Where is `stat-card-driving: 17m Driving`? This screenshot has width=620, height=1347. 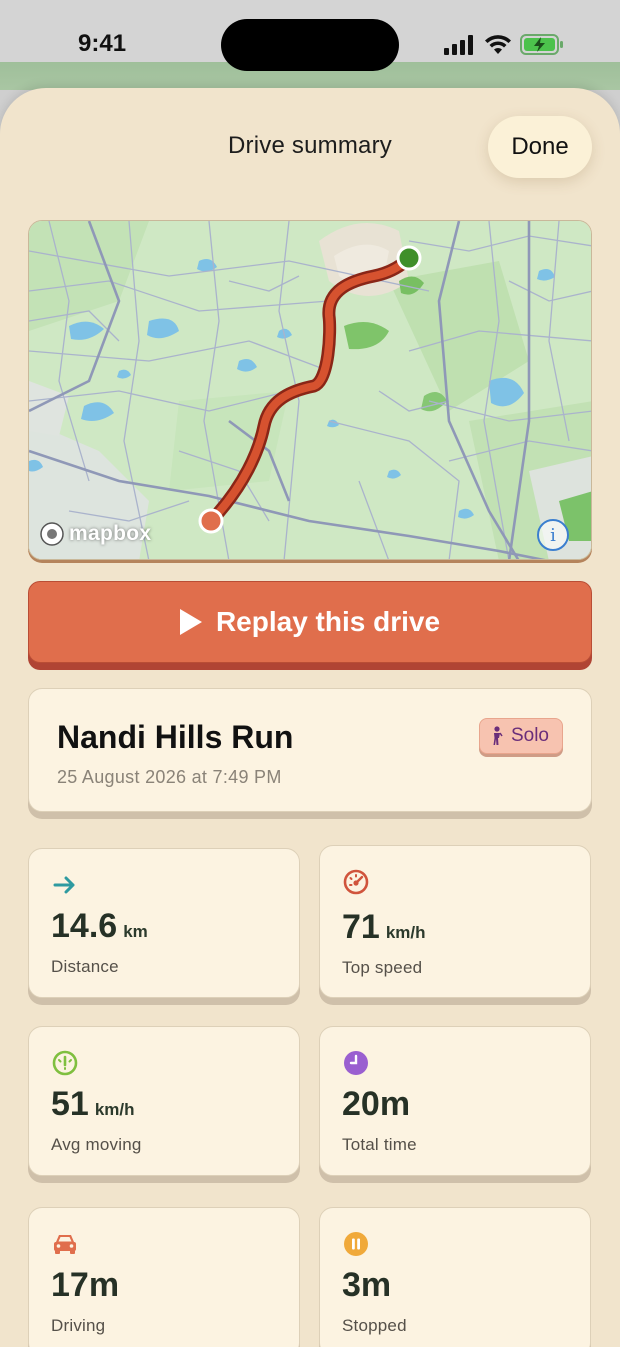 stat-card-driving: 17m Driving is located at coordinates (164, 1277).